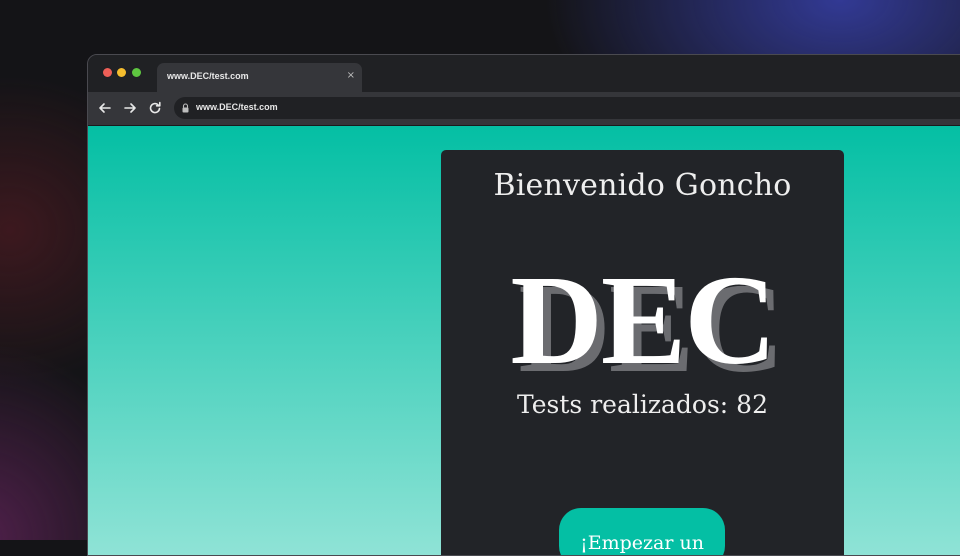 The image size is (960, 556). Describe the element at coordinates (136, 72) in the screenshot. I see `maximize-window-button` at that location.